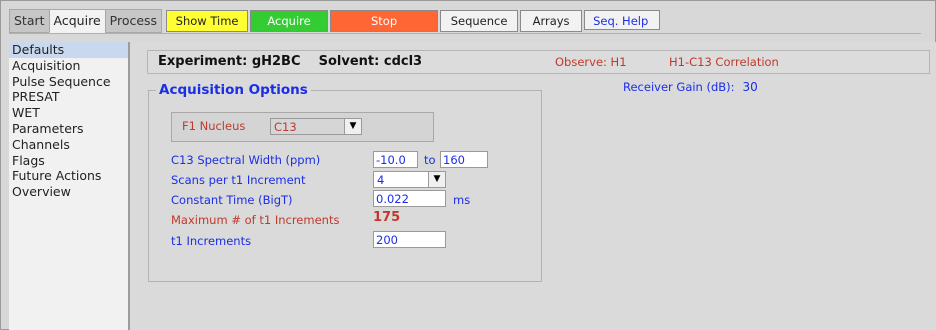 This screenshot has width=936, height=330. Describe the element at coordinates (29, 21) in the screenshot. I see `tab-start: Start` at that location.